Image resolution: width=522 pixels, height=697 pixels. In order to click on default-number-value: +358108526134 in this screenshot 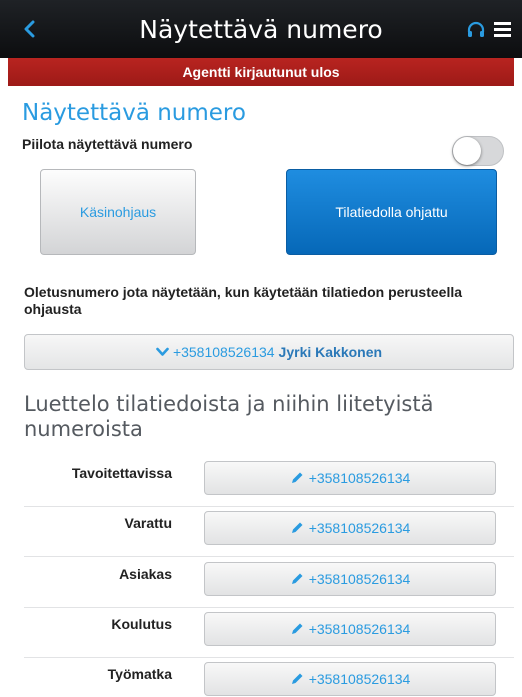, I will do `click(223, 352)`.